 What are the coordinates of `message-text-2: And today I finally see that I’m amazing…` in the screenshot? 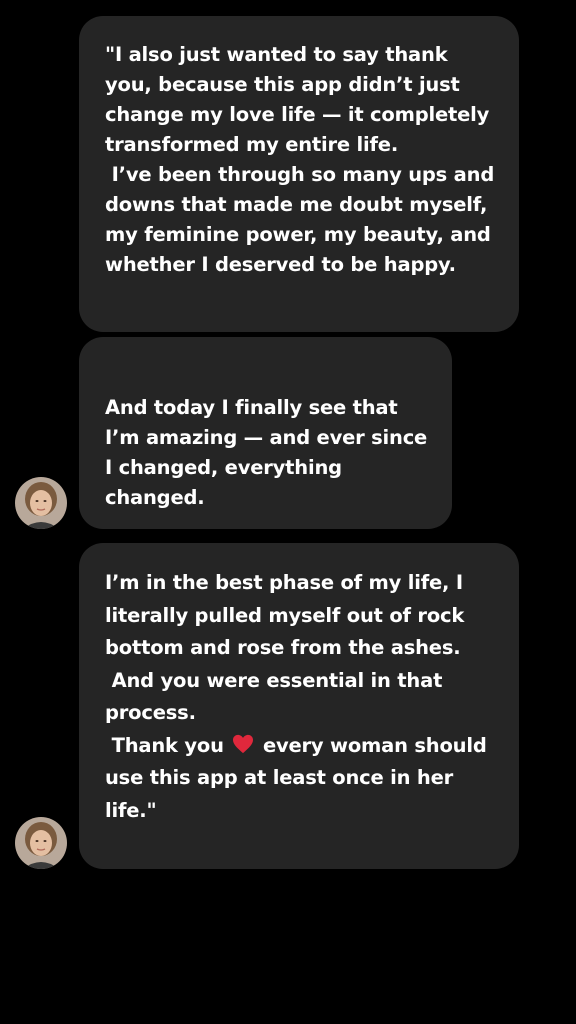 It's located at (269, 452).